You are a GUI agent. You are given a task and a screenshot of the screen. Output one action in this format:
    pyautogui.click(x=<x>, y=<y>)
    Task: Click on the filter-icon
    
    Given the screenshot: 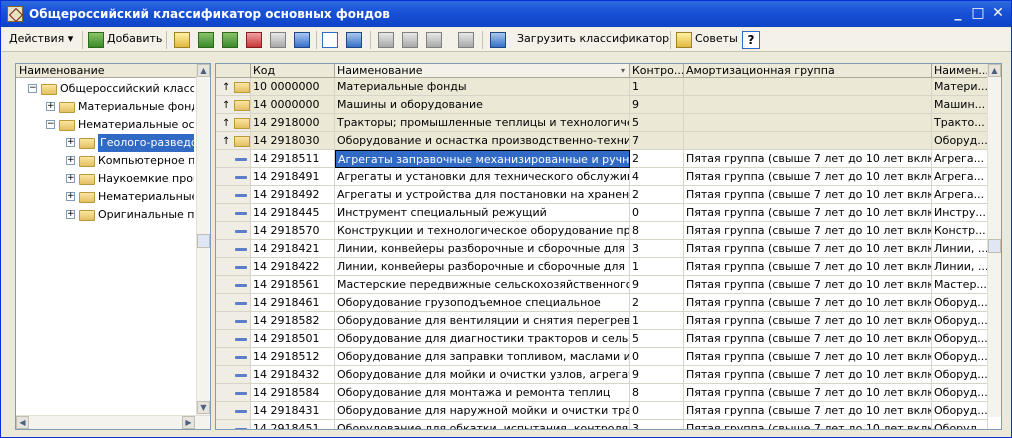 What is the action you would take?
    pyautogui.click(x=386, y=40)
    